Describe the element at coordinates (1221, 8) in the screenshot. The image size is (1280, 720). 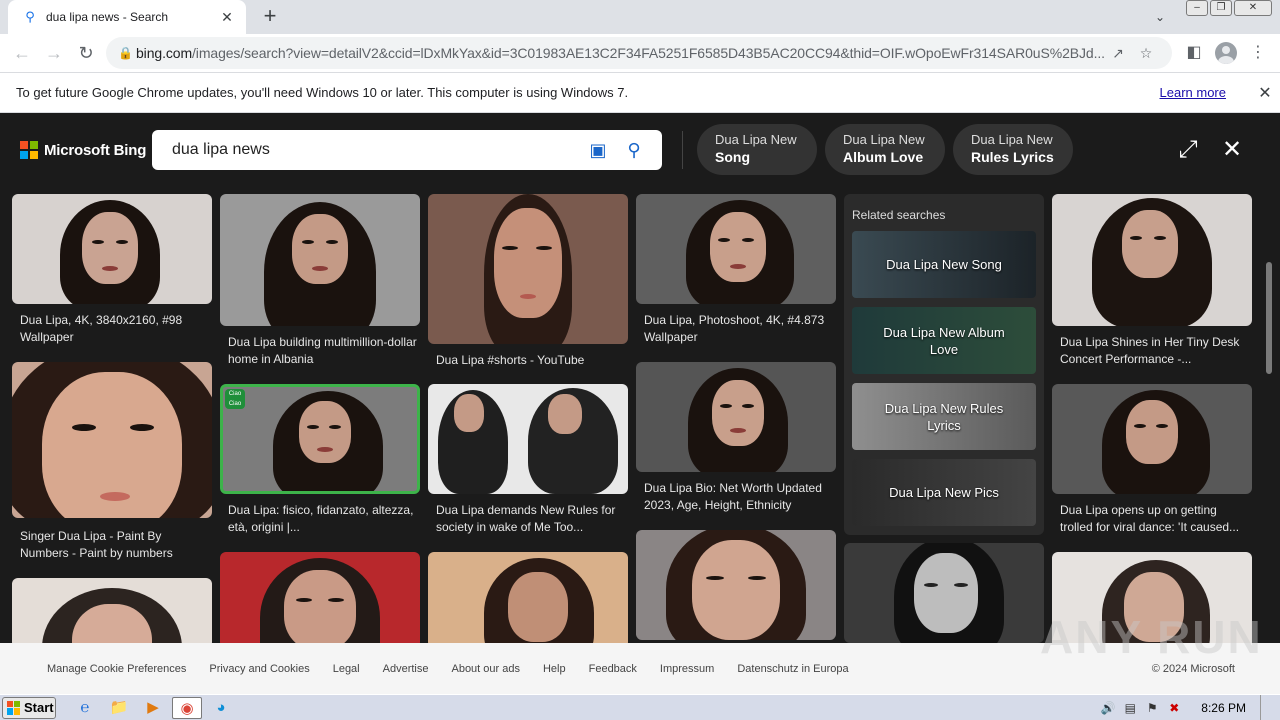
I see `restore-button: ❐` at that location.